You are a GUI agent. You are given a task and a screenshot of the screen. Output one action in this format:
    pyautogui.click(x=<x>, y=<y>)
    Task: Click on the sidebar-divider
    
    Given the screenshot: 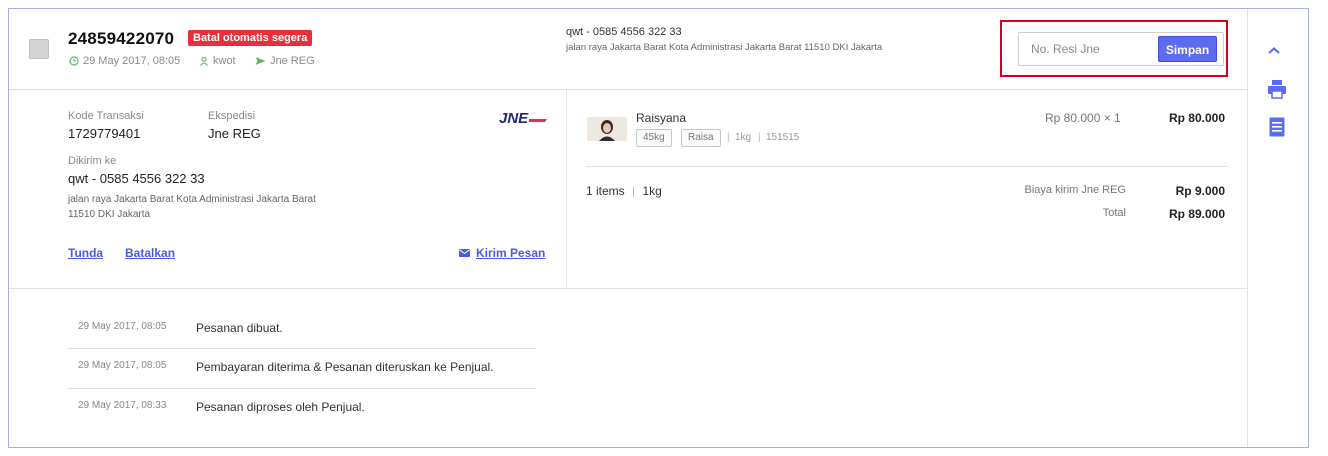 What is the action you would take?
    pyautogui.click(x=1247, y=228)
    